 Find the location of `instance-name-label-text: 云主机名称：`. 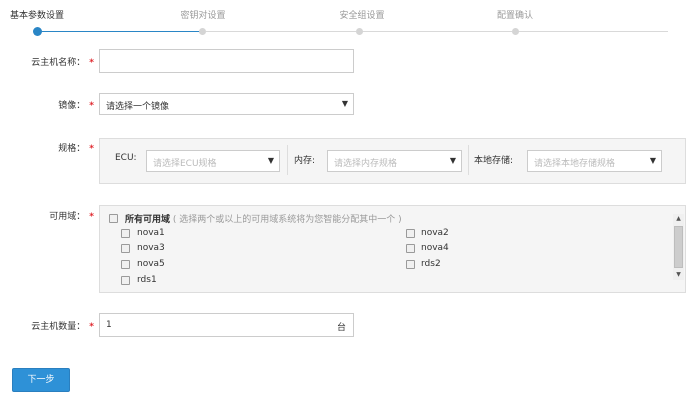

instance-name-label-text: 云主机名称： is located at coordinates (58, 63).